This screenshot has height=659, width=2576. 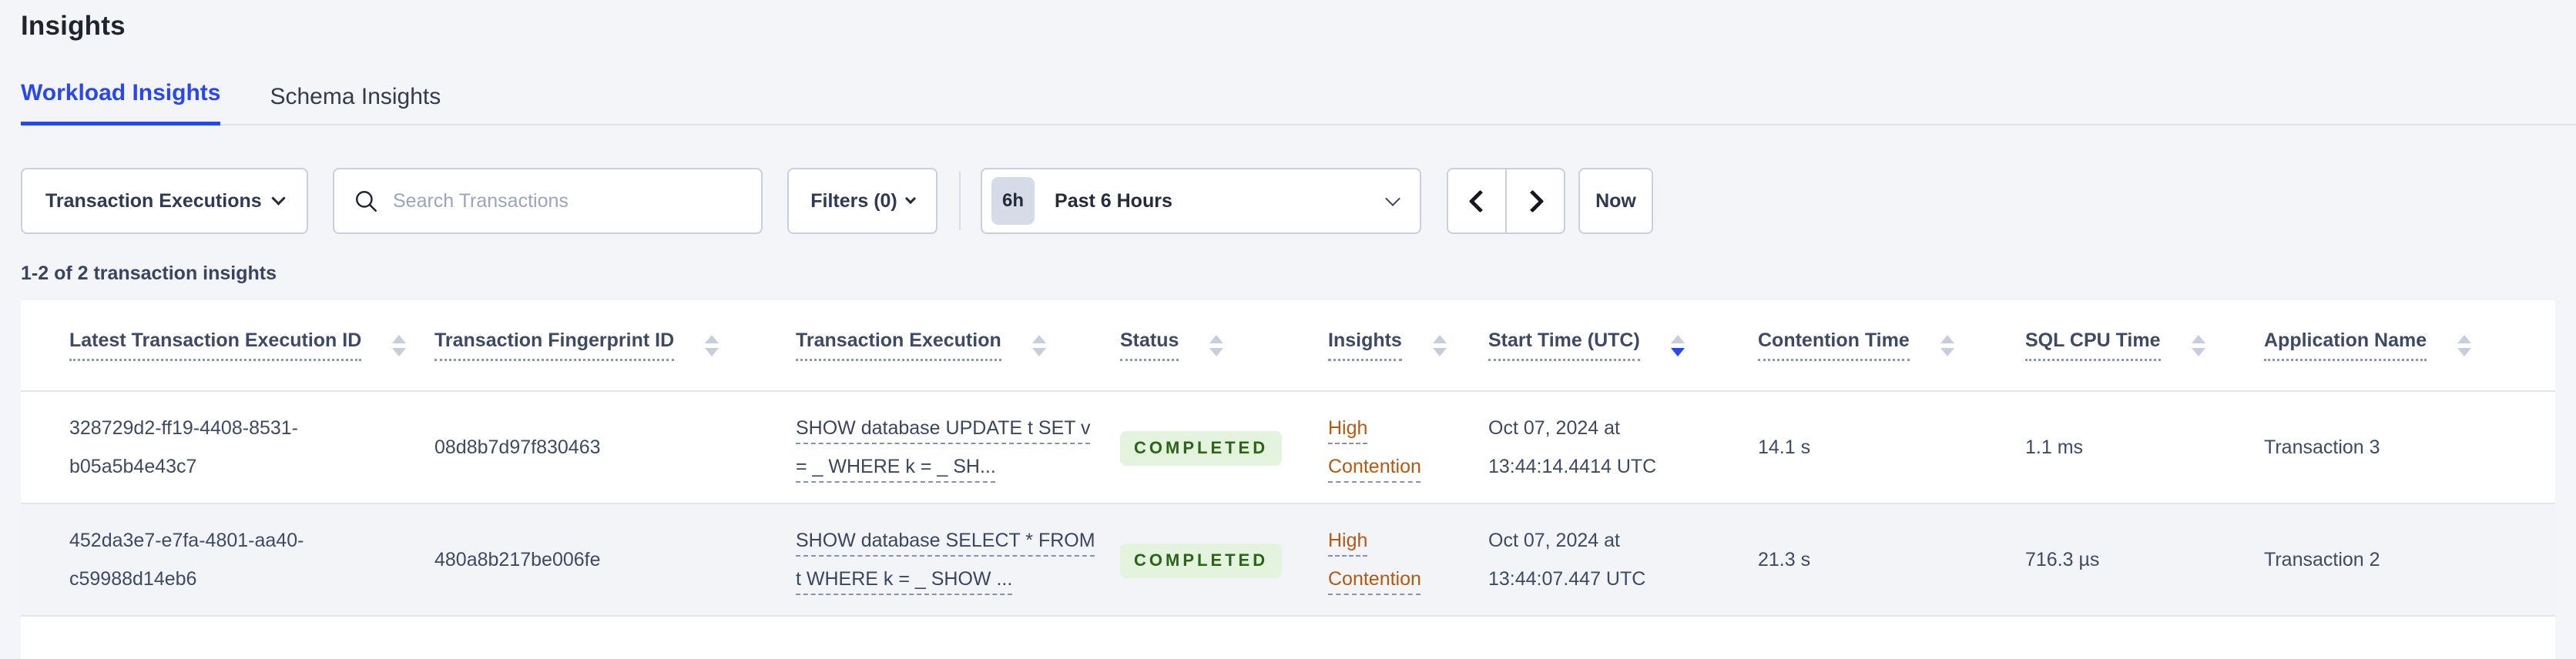 I want to click on column-header-insights: Insights, so click(x=1408, y=346).